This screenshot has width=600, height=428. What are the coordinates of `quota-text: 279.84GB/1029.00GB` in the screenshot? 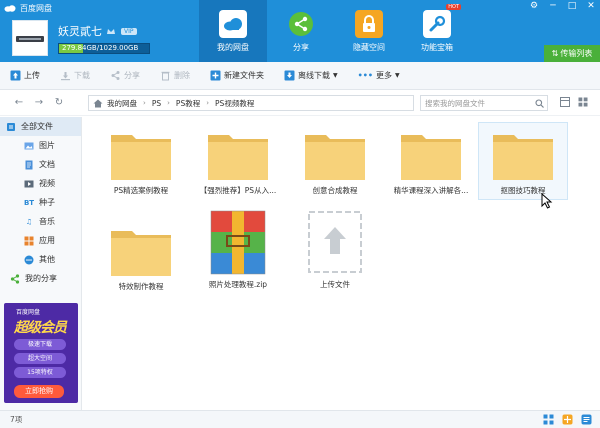 It's located at (100, 48).